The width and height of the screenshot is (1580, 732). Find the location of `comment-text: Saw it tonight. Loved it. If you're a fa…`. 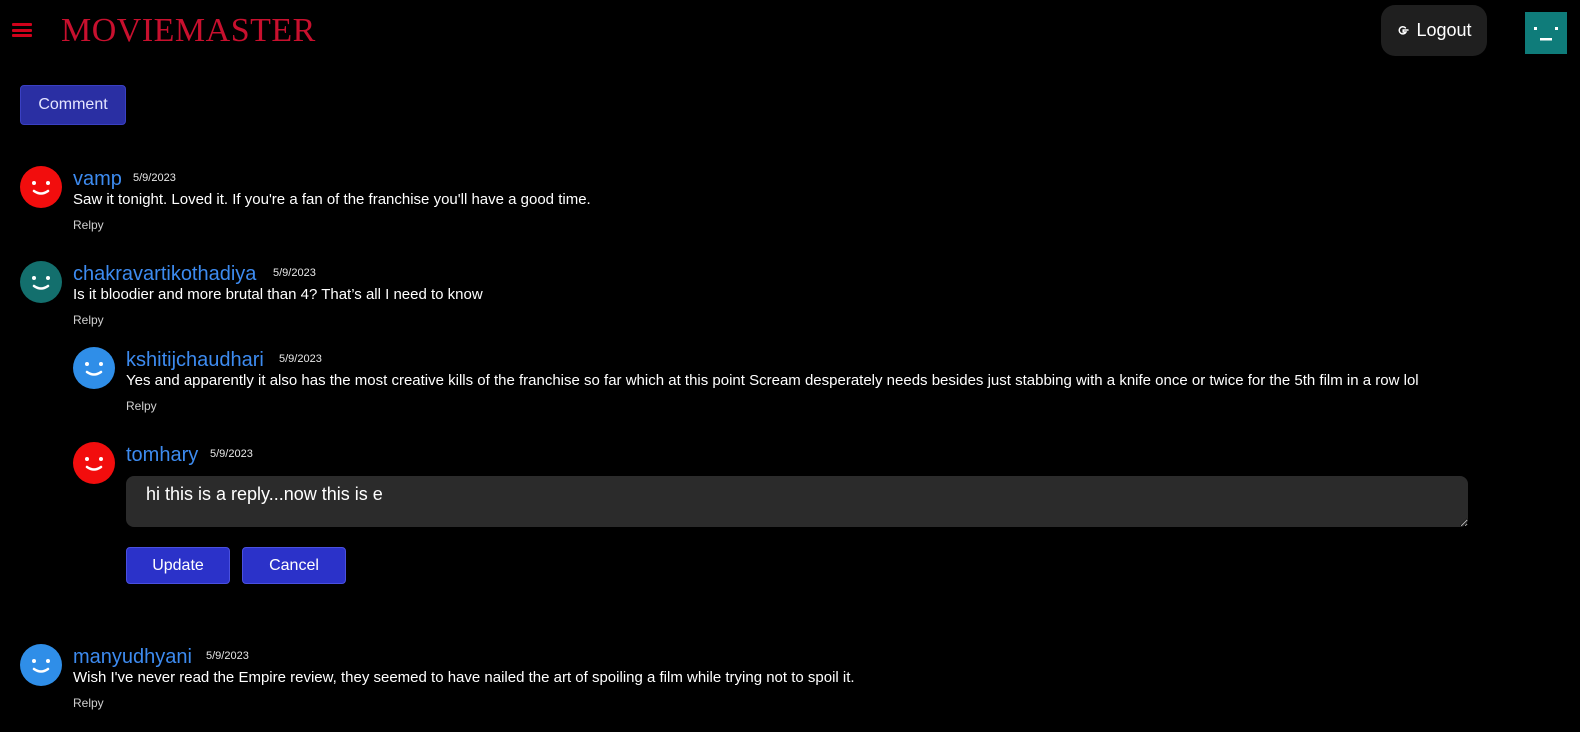

comment-text: Saw it tonight. Loved it. If you're a fa… is located at coordinates (332, 199).